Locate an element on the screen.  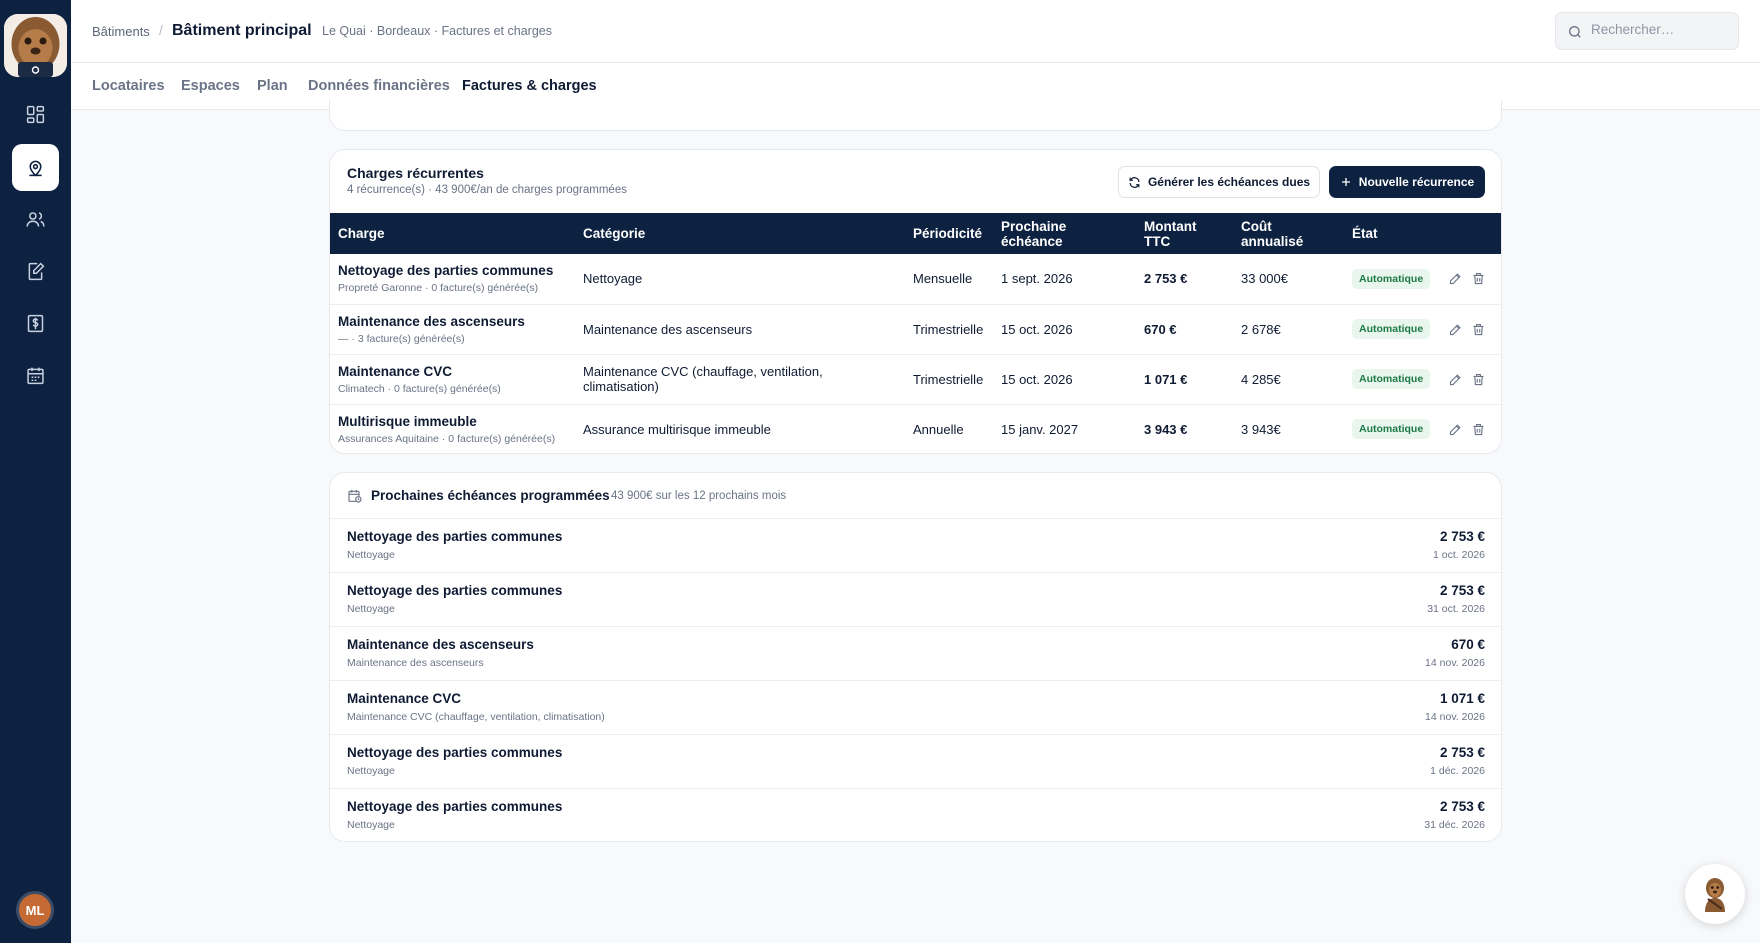
column-header-actions is located at coordinates (1470, 233).